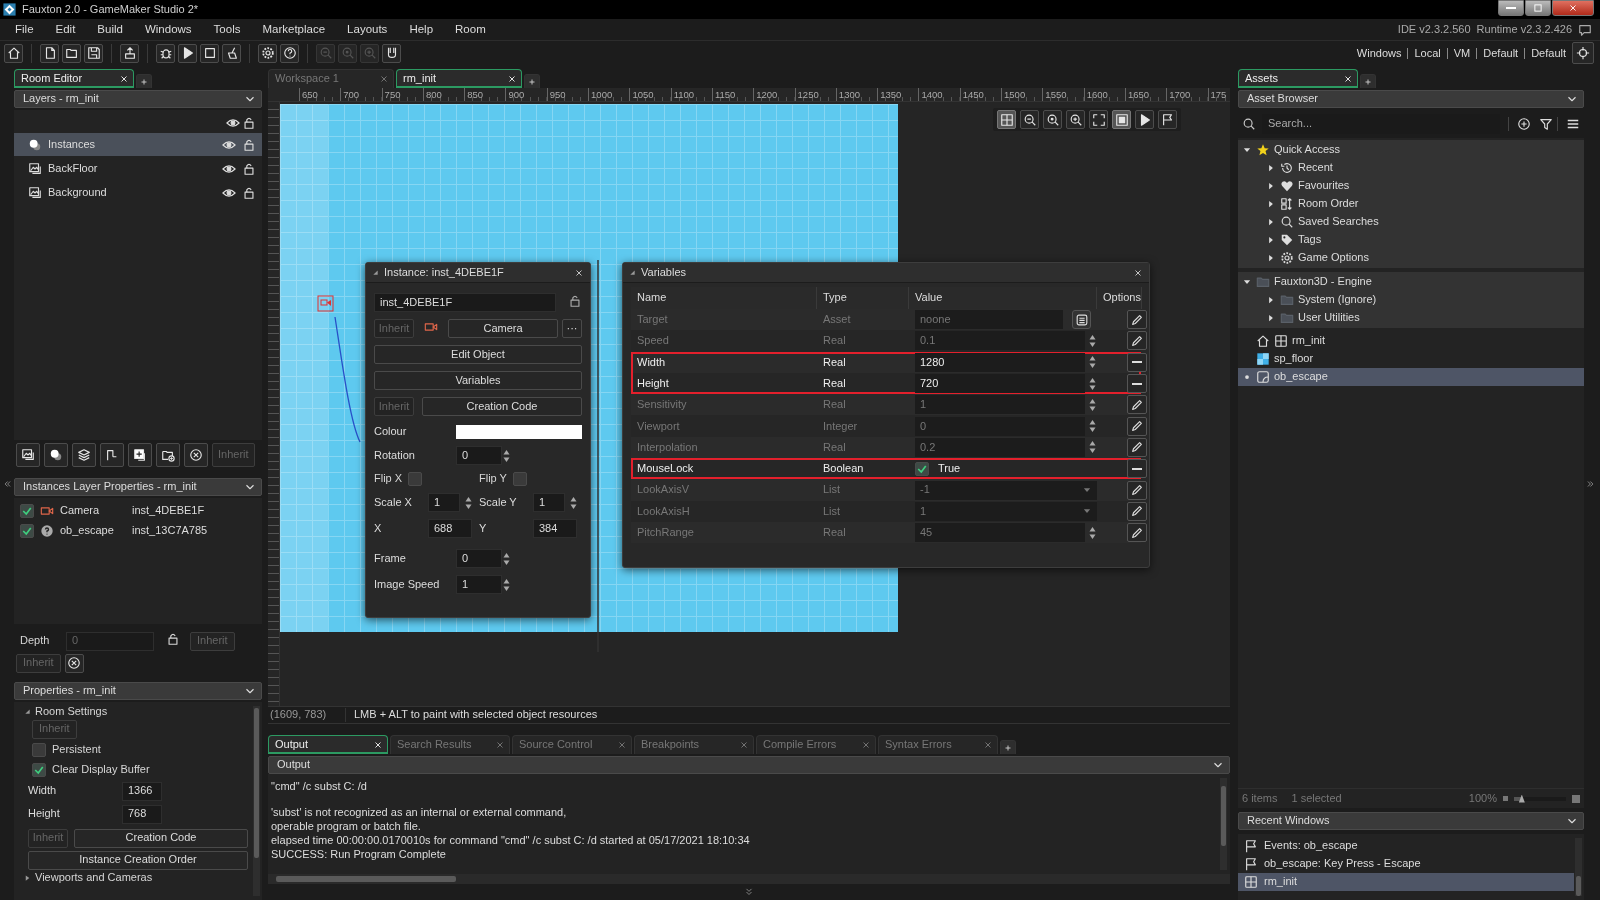 The width and height of the screenshot is (1600, 900). Describe the element at coordinates (1081, 320) in the screenshot. I see `asset-picker-button` at that location.